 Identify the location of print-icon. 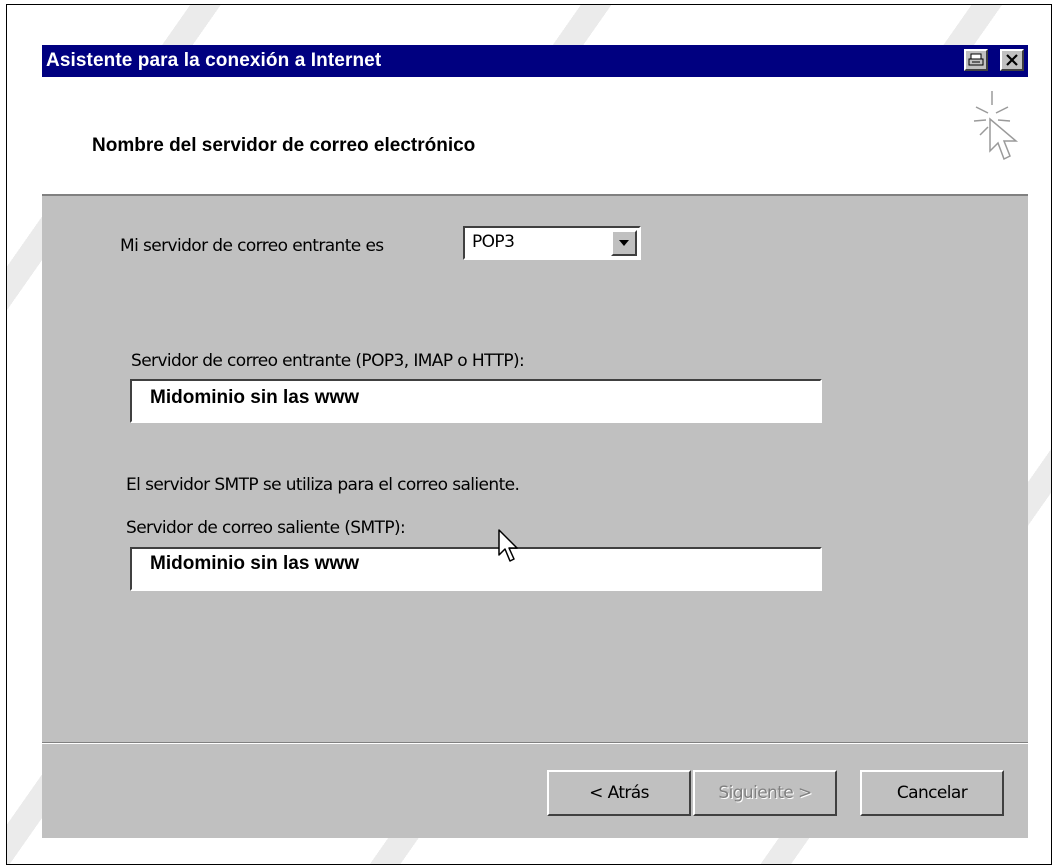
(976, 59).